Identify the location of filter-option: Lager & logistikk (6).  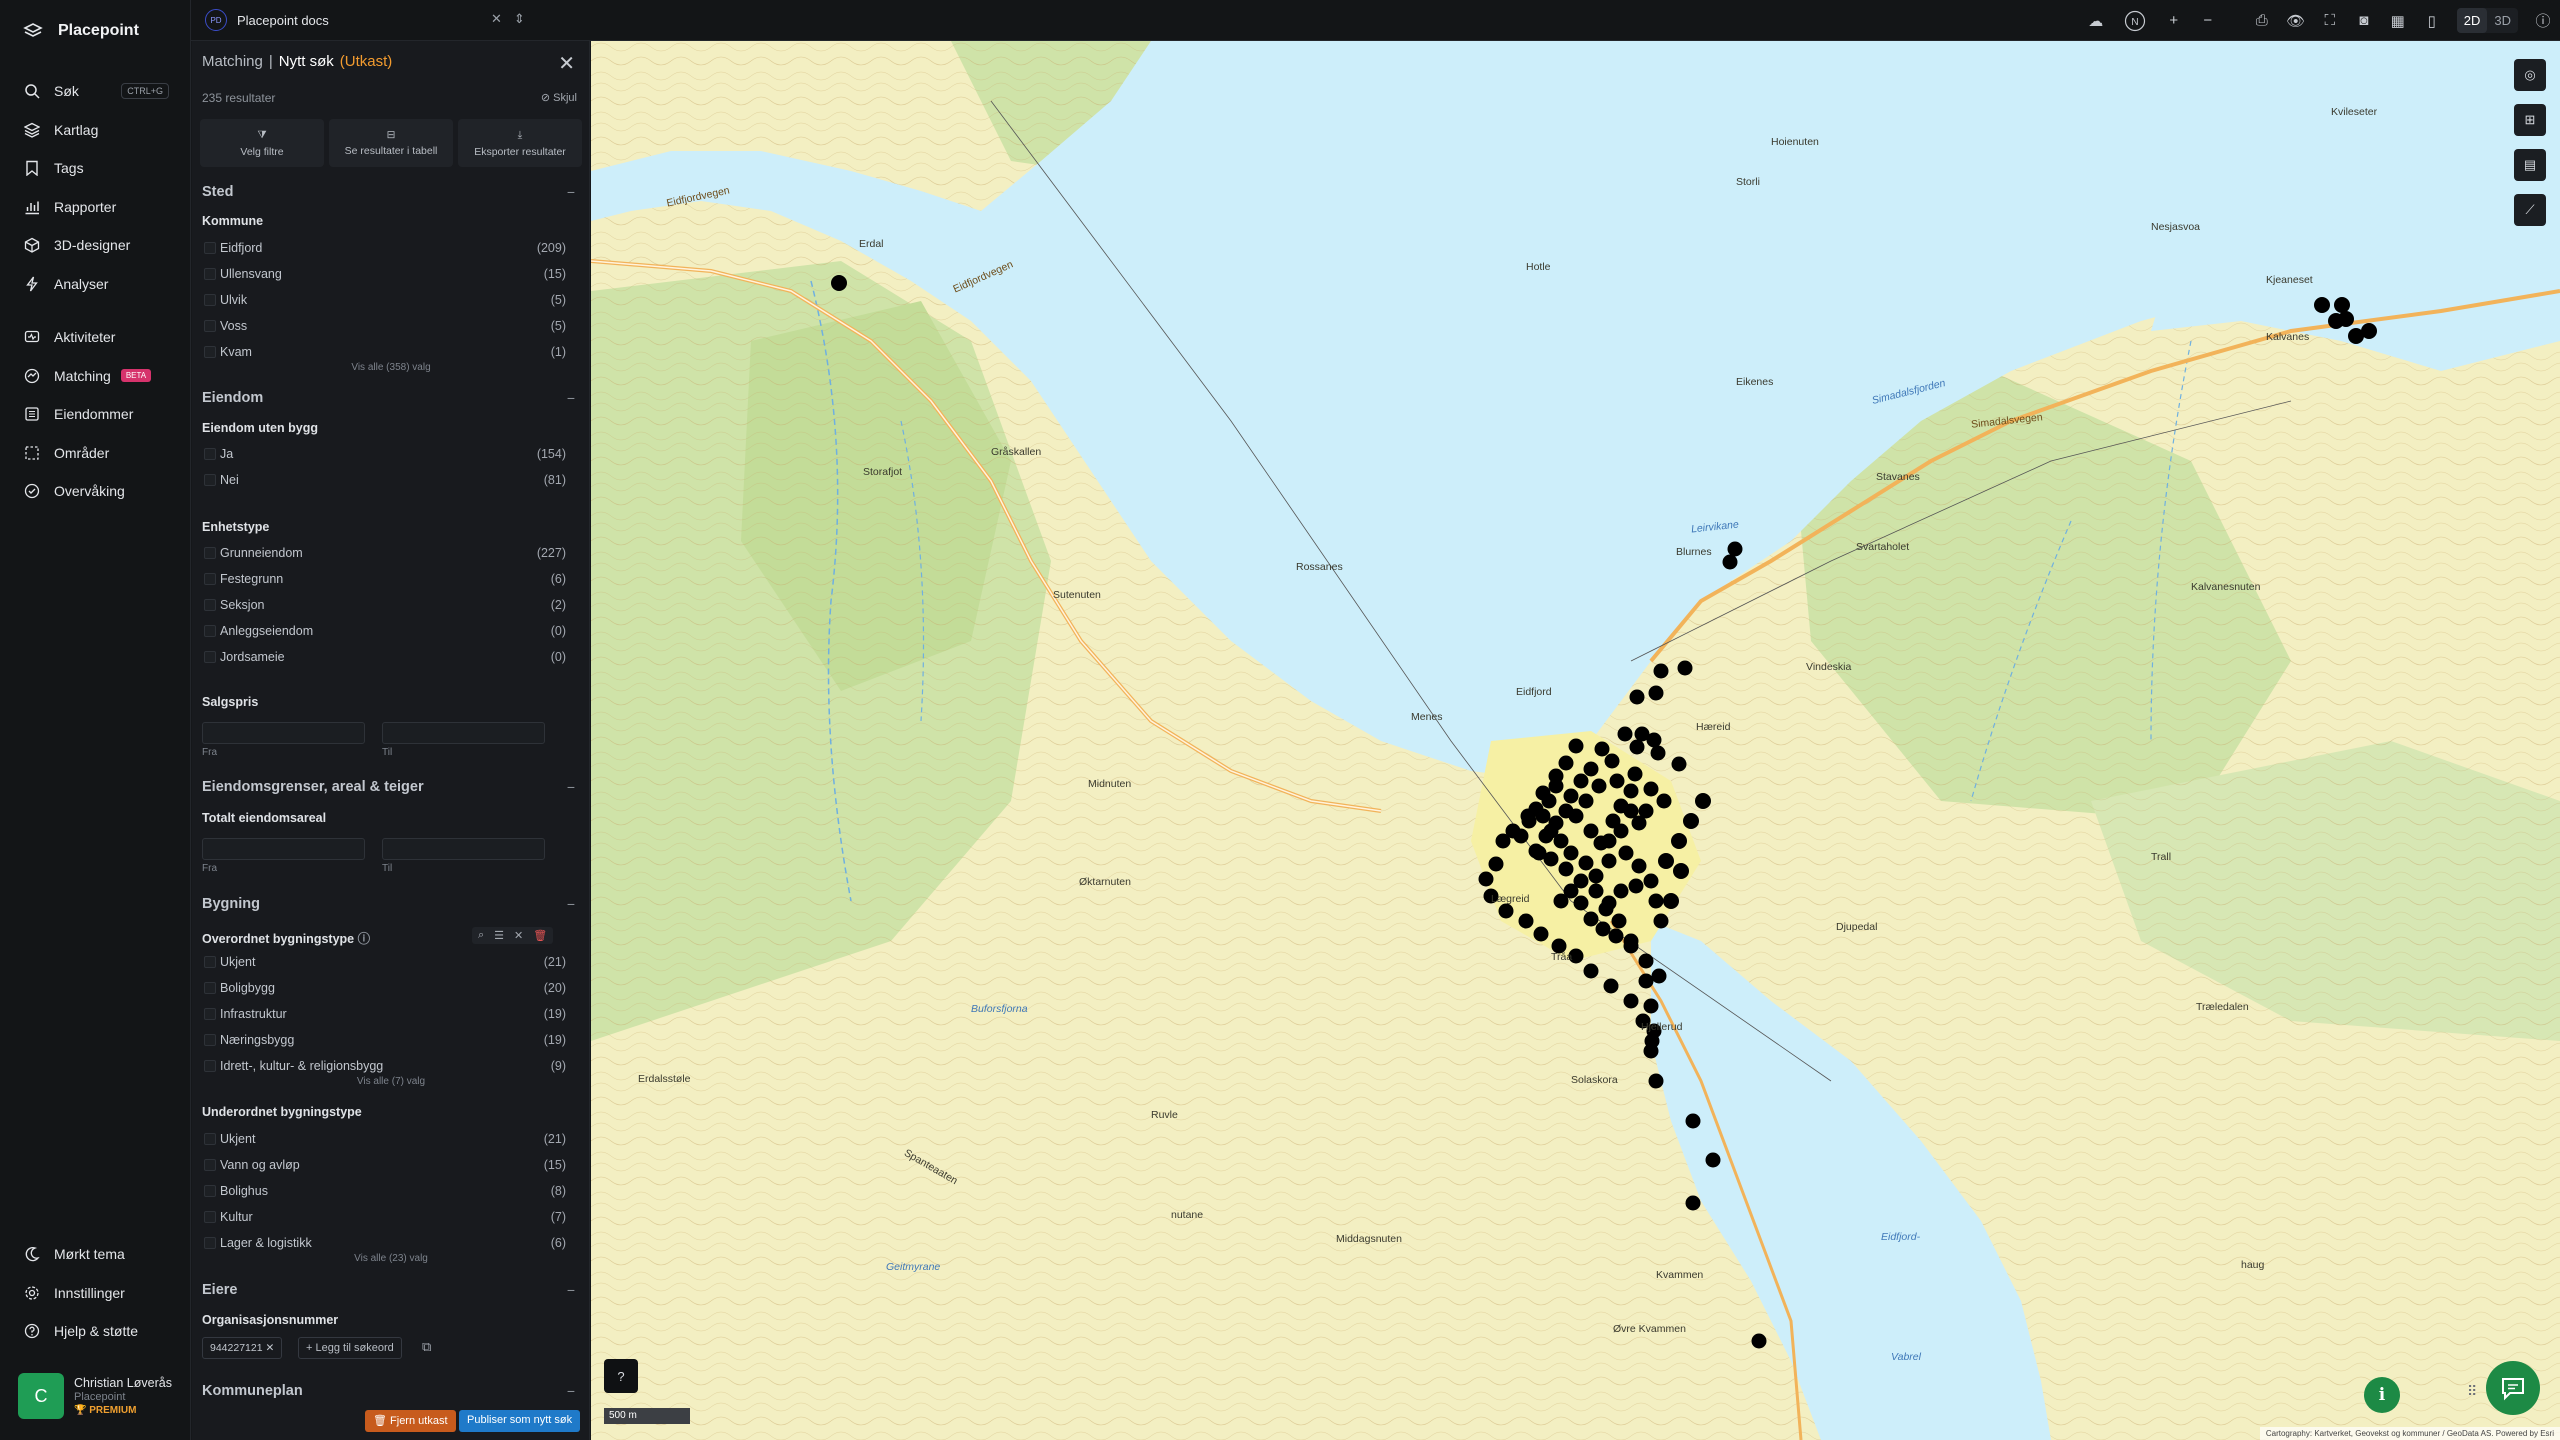
(385, 1244).